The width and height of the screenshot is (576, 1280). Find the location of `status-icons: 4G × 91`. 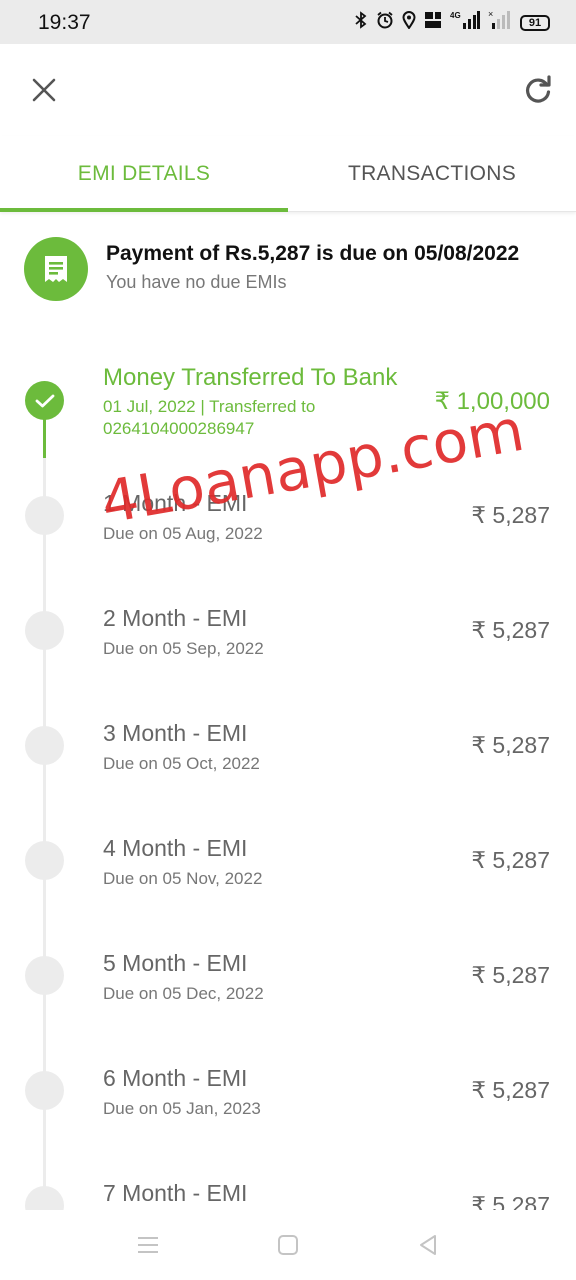

status-icons: 4G × 91 is located at coordinates (452, 23).